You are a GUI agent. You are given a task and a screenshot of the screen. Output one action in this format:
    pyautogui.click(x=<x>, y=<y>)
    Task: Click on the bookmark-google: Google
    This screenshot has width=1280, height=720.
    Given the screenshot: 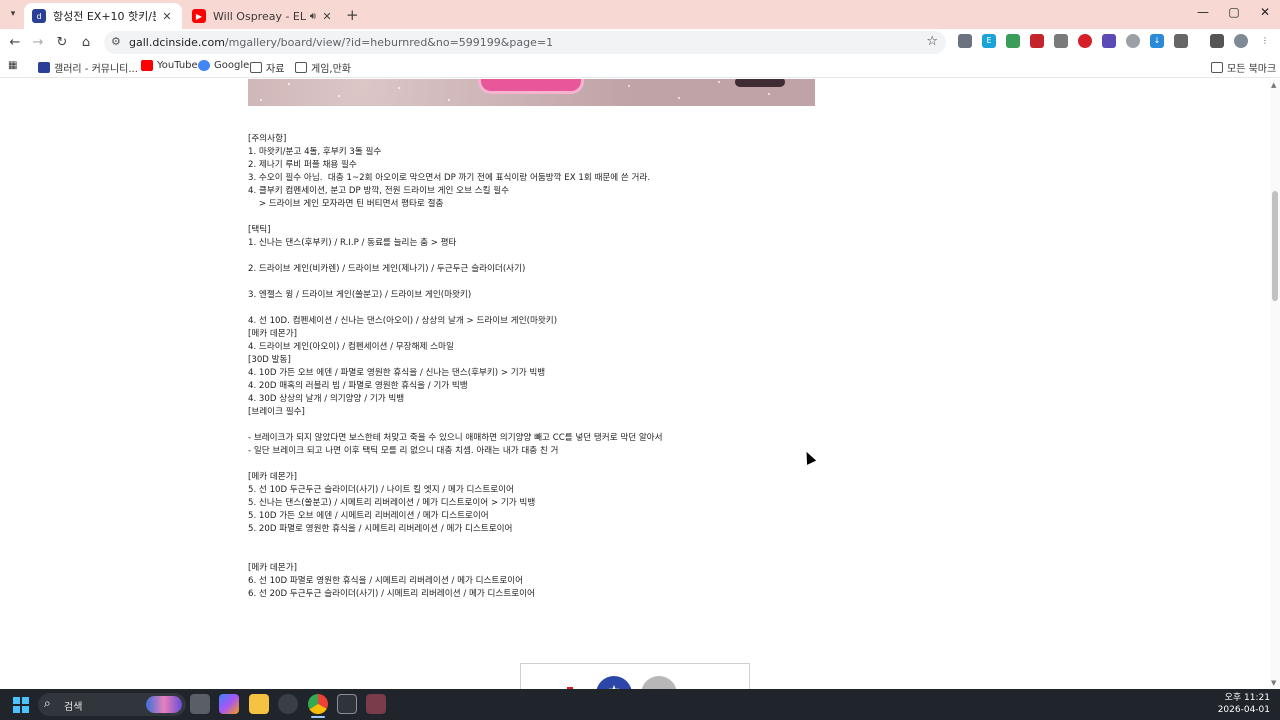 What is the action you would take?
    pyautogui.click(x=223, y=65)
    